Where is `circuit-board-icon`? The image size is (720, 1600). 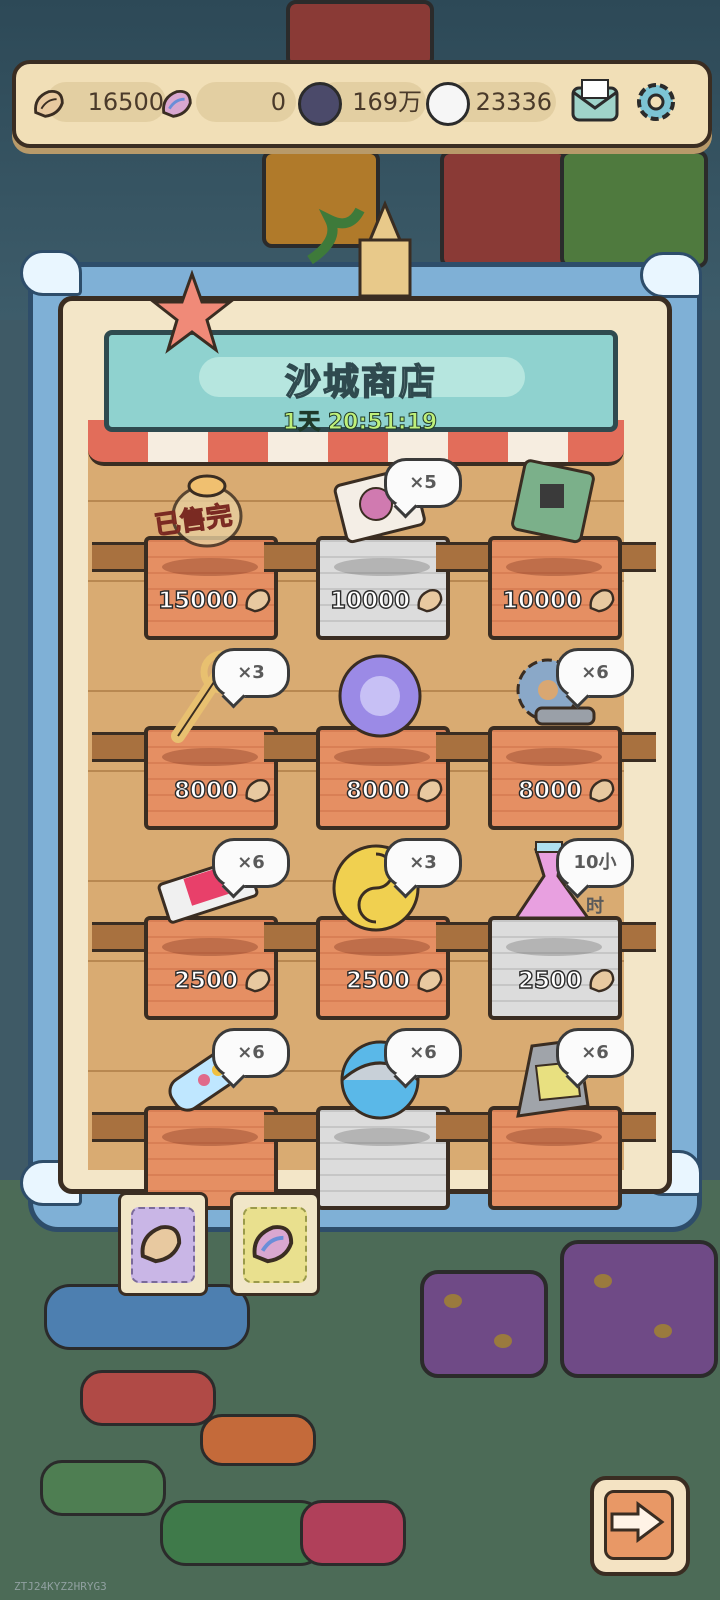 circuit-board-icon is located at coordinates (553, 501).